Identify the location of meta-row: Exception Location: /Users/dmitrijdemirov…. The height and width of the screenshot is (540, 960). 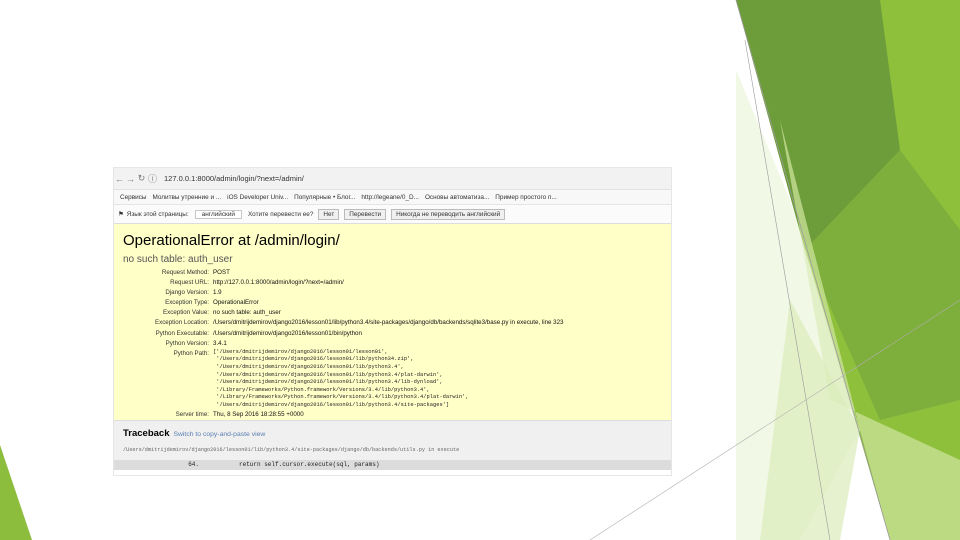
(344, 323).